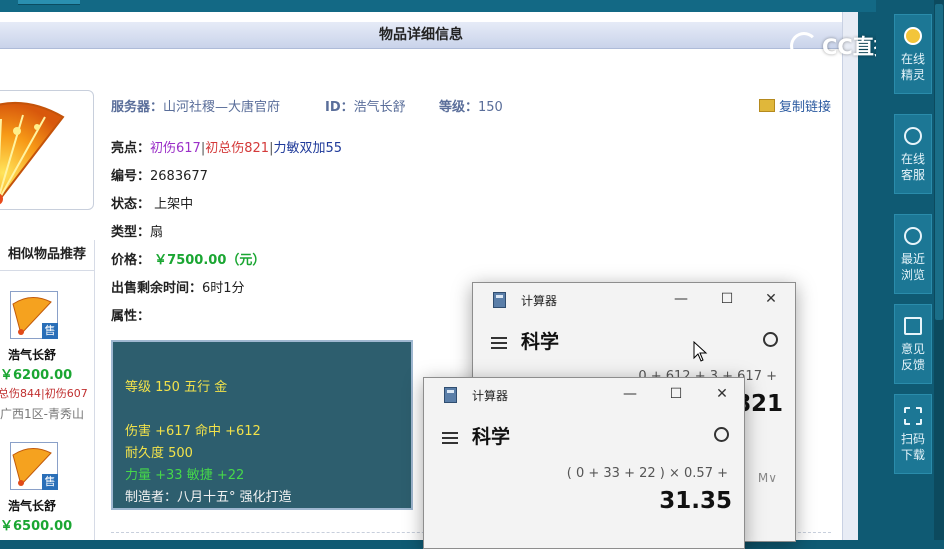  I want to click on status-row: 状态： 上架中, so click(152, 202).